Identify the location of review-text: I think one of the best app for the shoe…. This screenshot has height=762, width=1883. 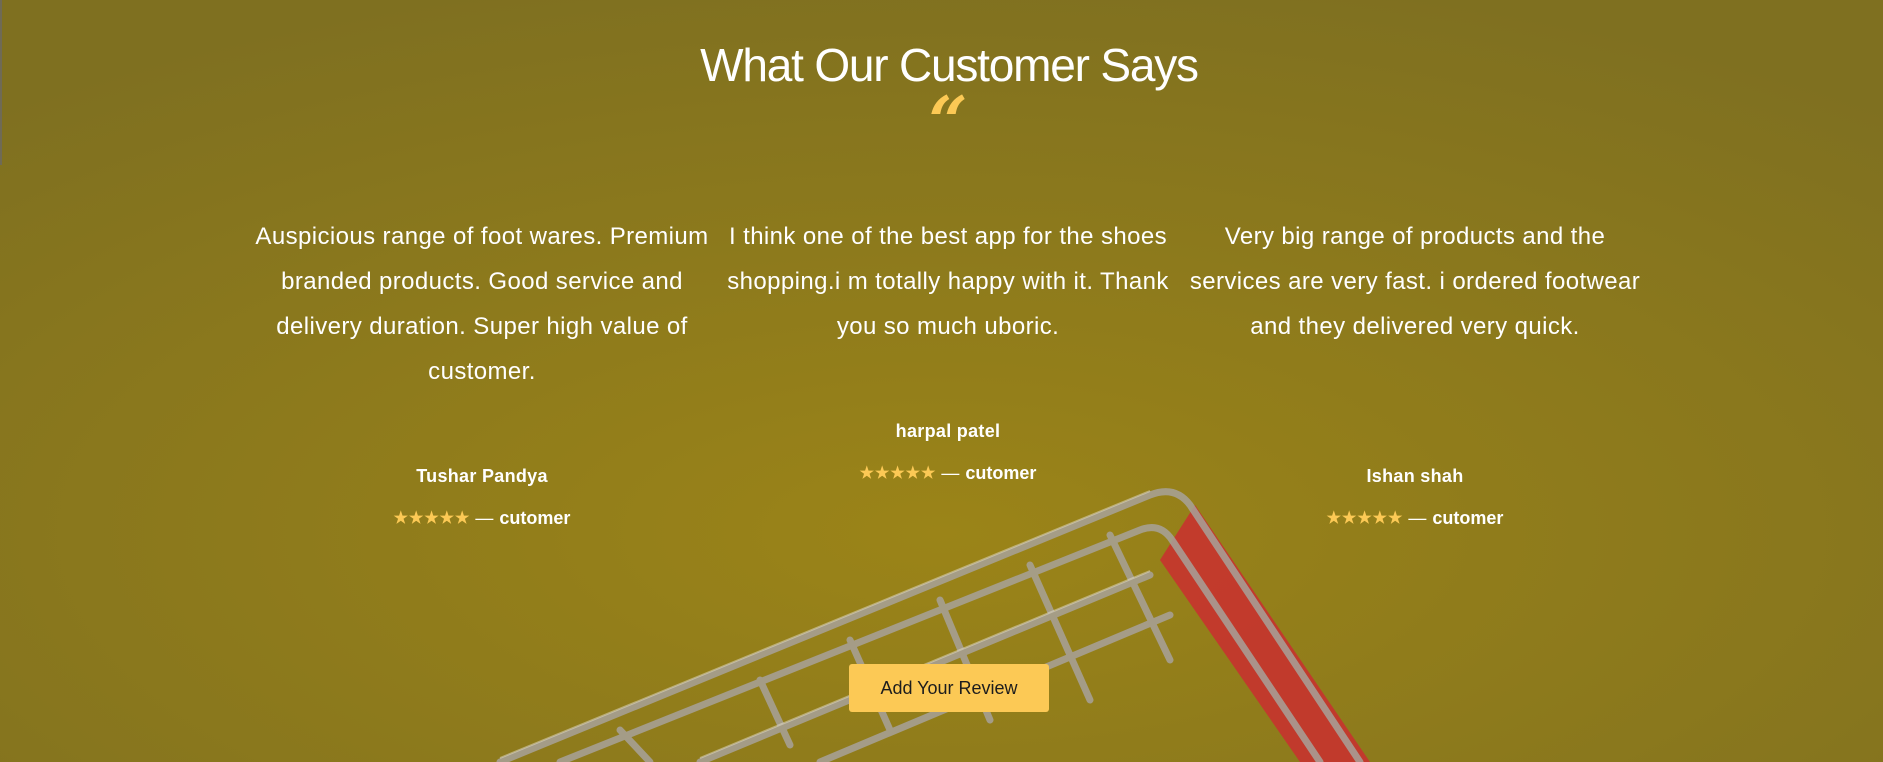
(948, 281).